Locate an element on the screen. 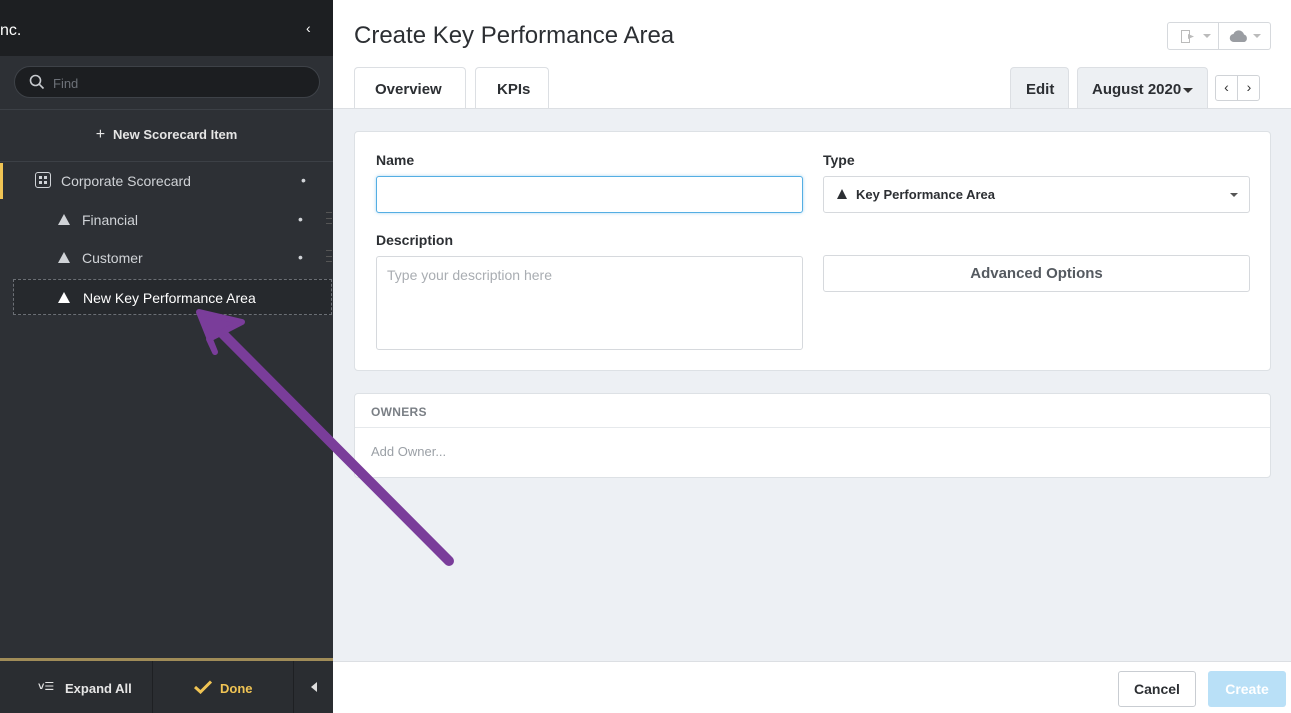  expand-all-label: Expand All is located at coordinates (98, 688).